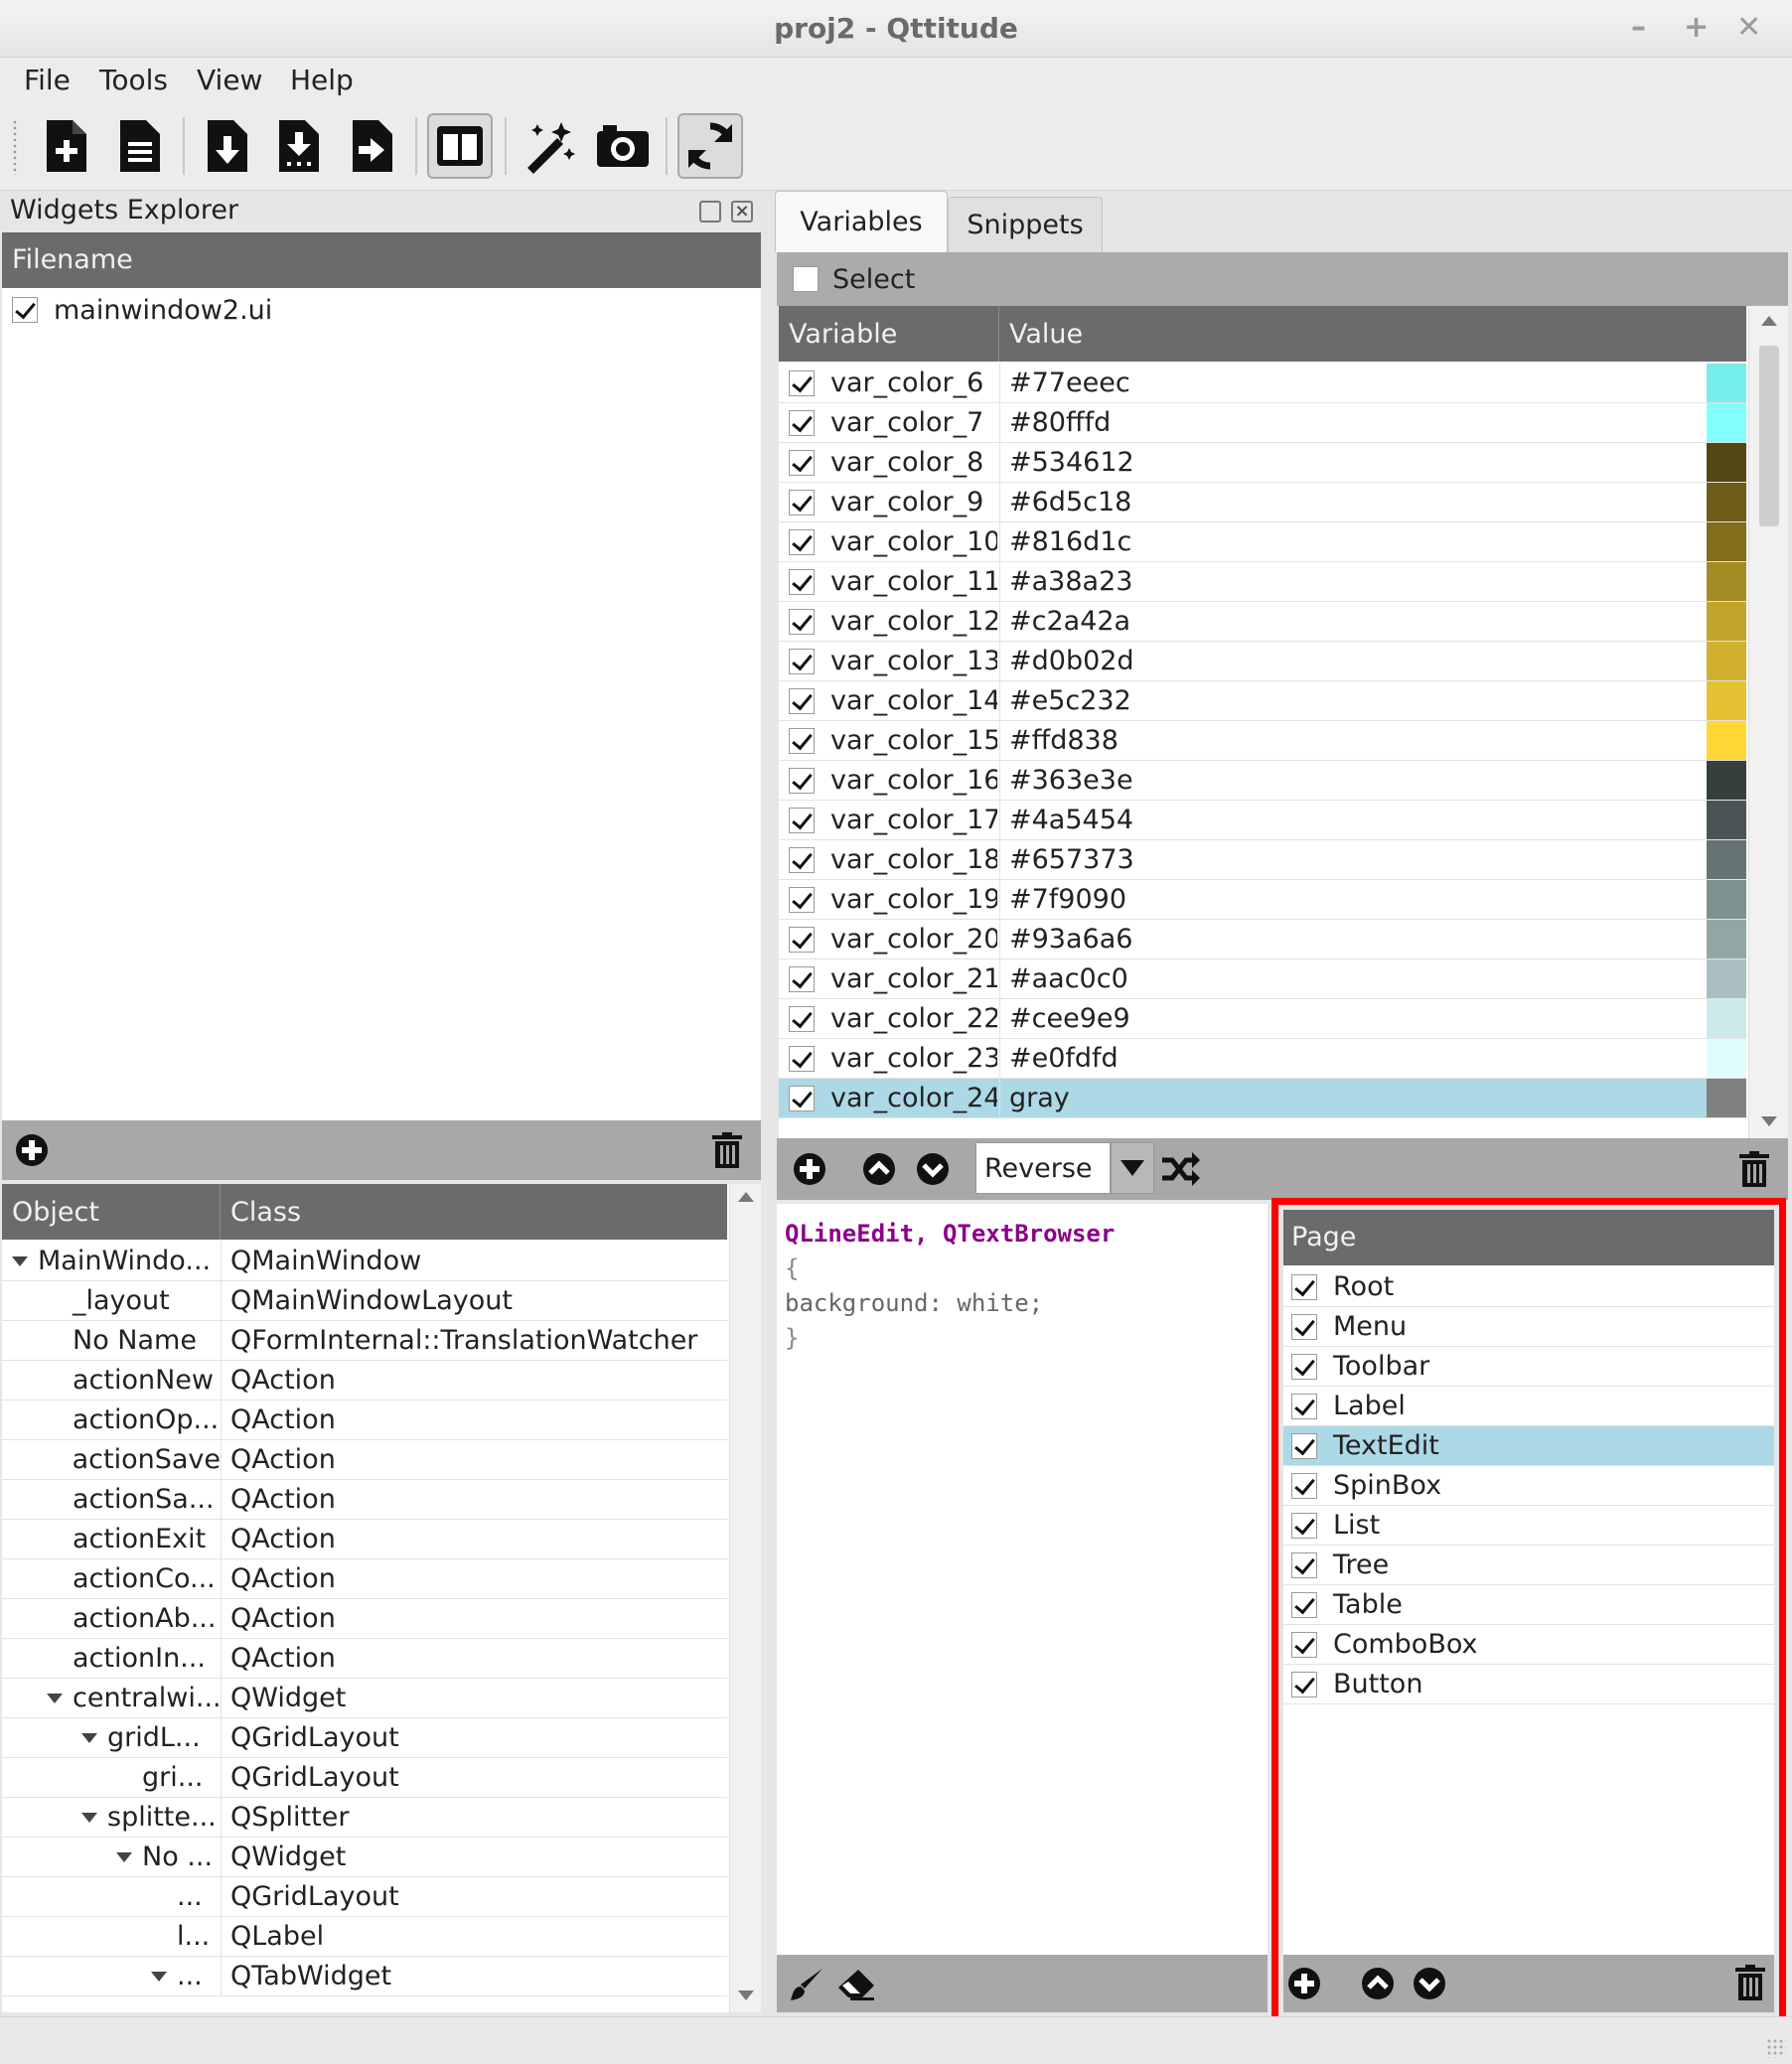  Describe the element at coordinates (364, 1579) in the screenshot. I see `tree-row: actionCo... QAction` at that location.